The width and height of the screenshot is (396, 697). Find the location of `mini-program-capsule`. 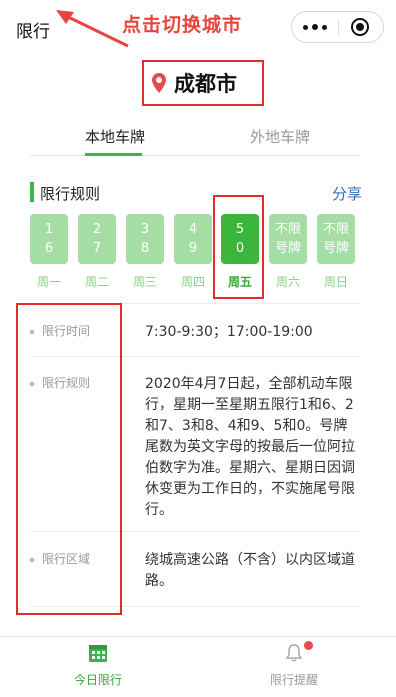

mini-program-capsule is located at coordinates (337, 27).